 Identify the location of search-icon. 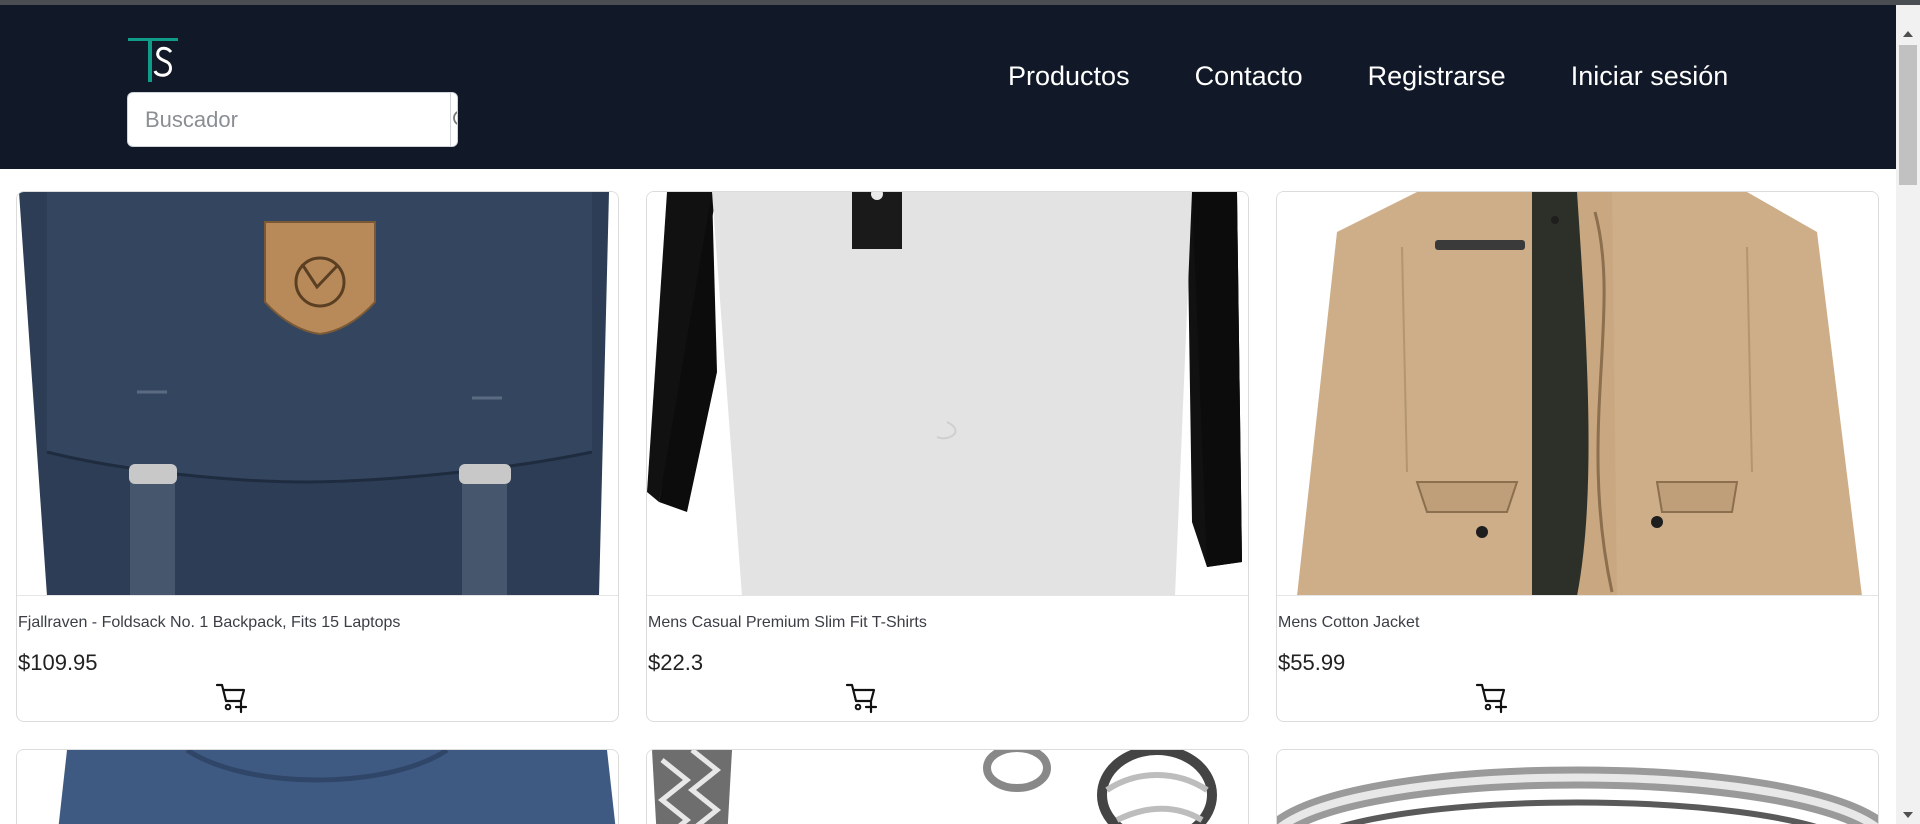
(455, 117).